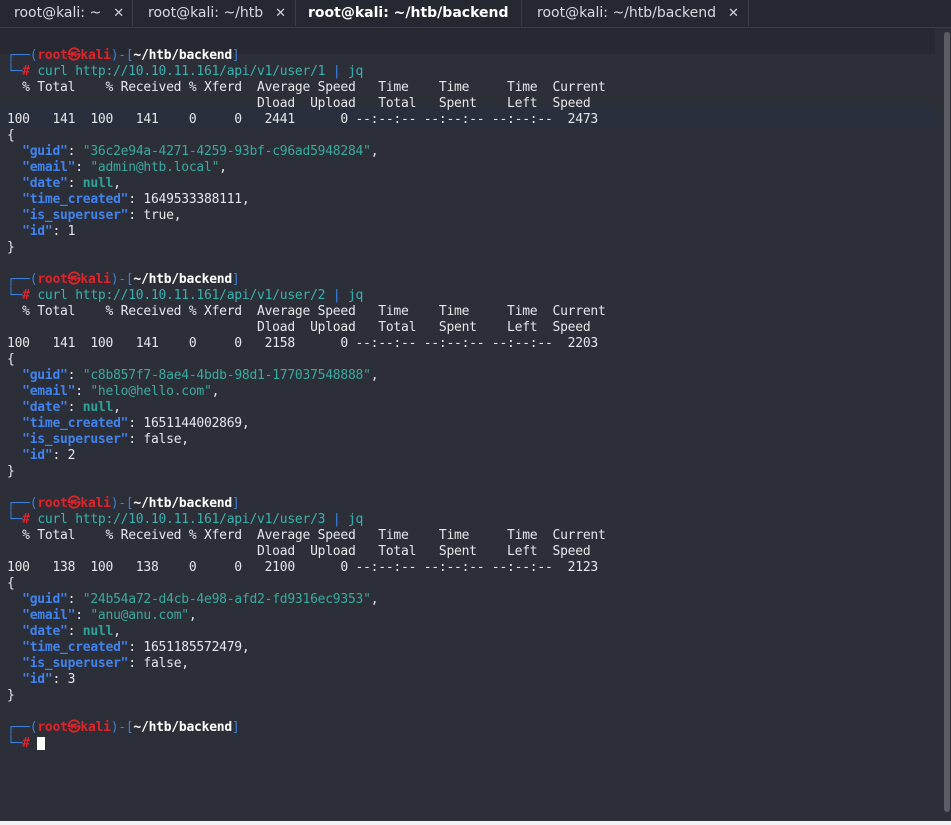  I want to click on tab-root-home: root@kali: ~ ✕, so click(66, 13).